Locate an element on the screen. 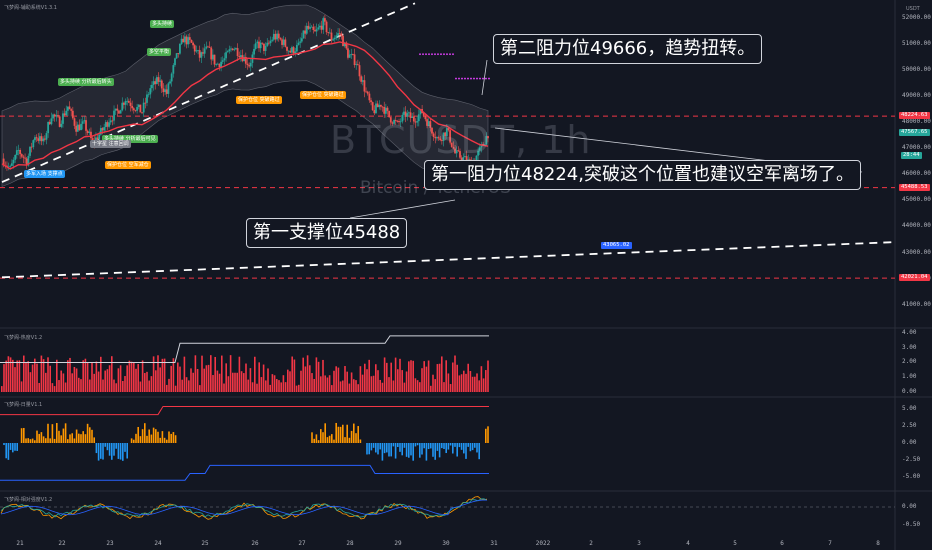 This screenshot has height=550, width=932. resistance1-annotation: 第一阻力位48224,突破这个位置也建议空军离场了。 is located at coordinates (642, 175).